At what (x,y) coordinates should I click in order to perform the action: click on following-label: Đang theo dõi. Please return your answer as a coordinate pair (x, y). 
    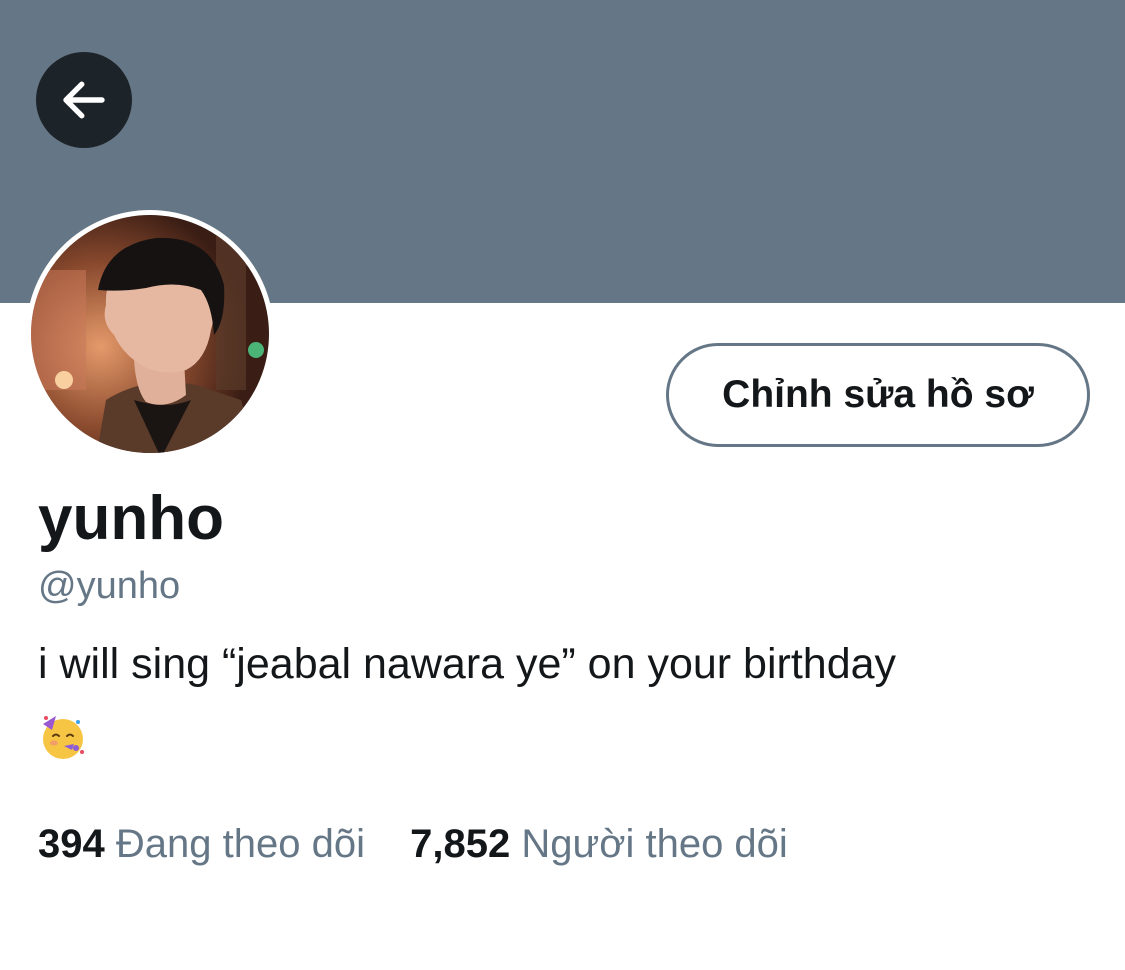
    Looking at the image, I should click on (240, 844).